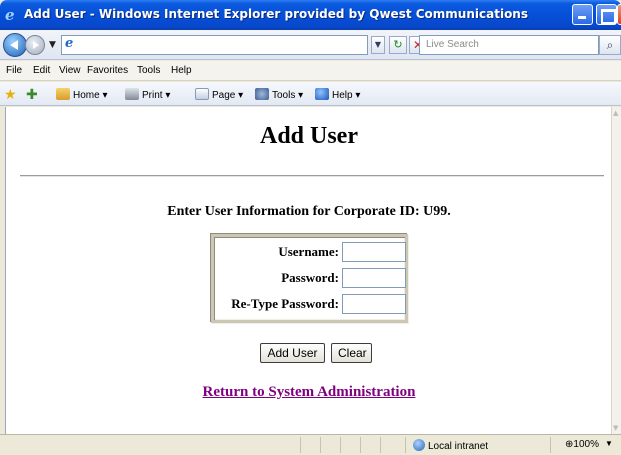  What do you see at coordinates (458, 446) in the screenshot?
I see `zone-label: Local intranet` at bounding box center [458, 446].